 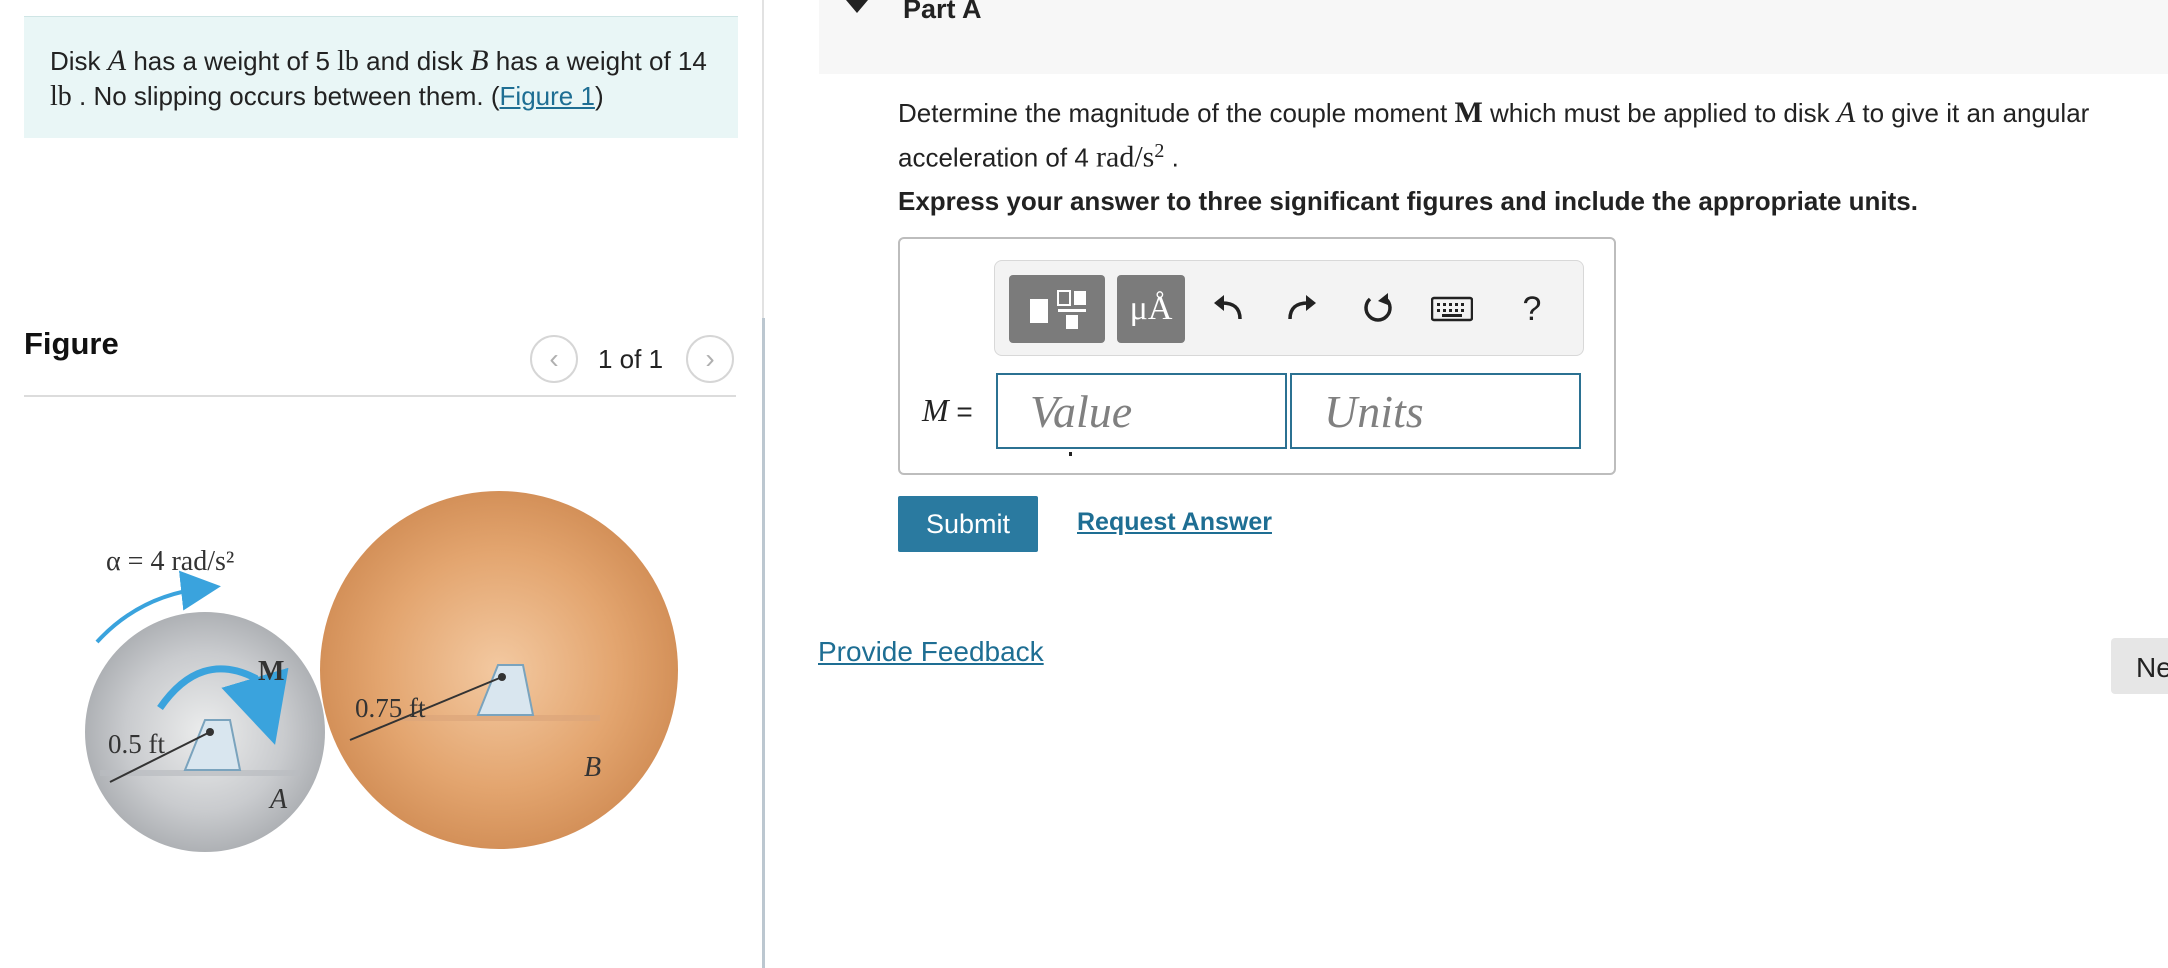 I want to click on figure-prev-button: ‹, so click(x=554, y=359).